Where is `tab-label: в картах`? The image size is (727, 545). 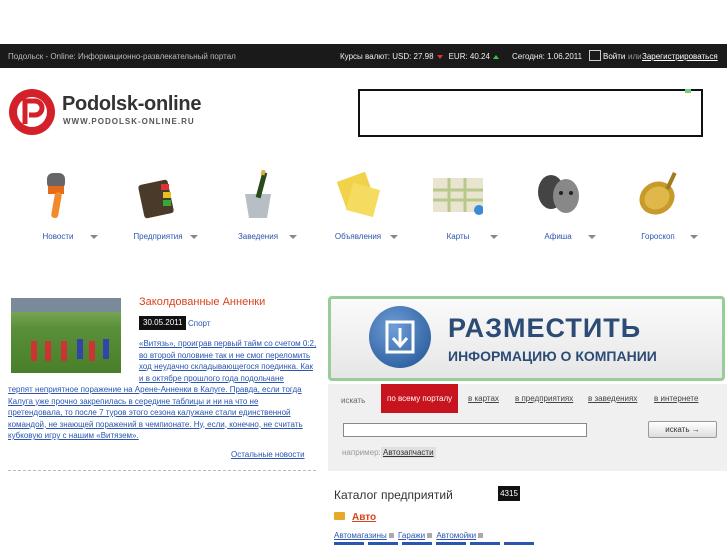
tab-label: в картах is located at coordinates (483, 398).